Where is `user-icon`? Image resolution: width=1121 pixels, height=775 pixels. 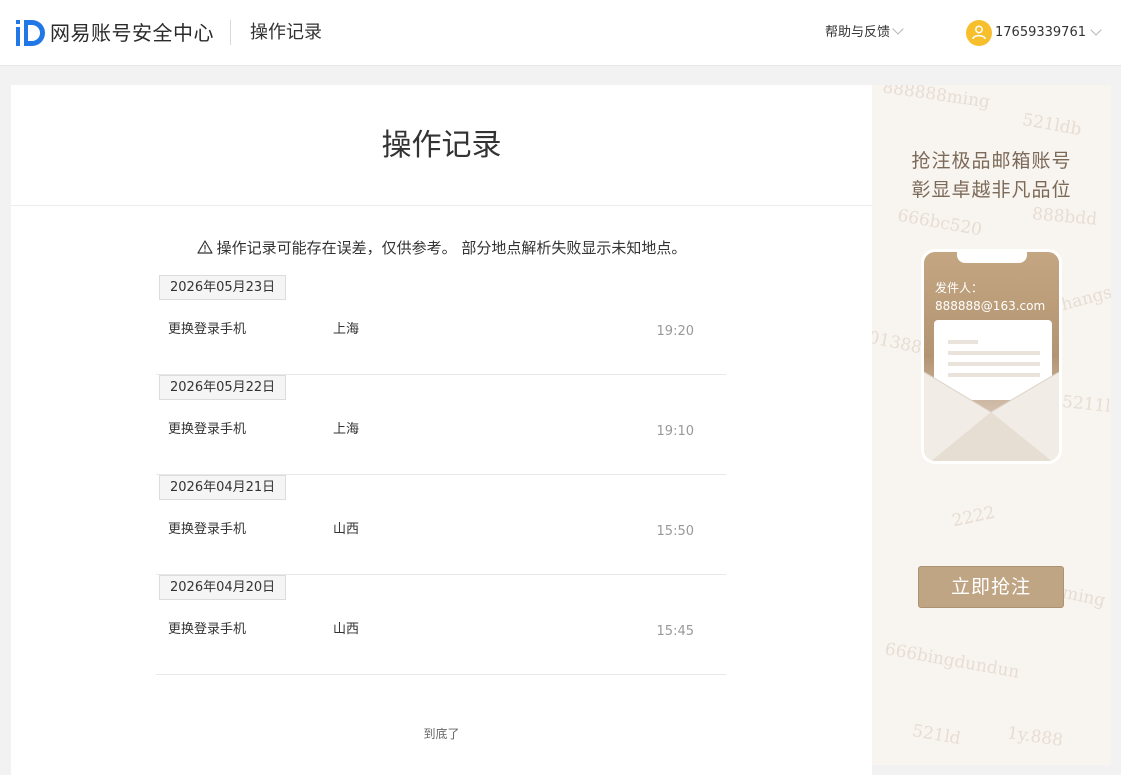 user-icon is located at coordinates (979, 32).